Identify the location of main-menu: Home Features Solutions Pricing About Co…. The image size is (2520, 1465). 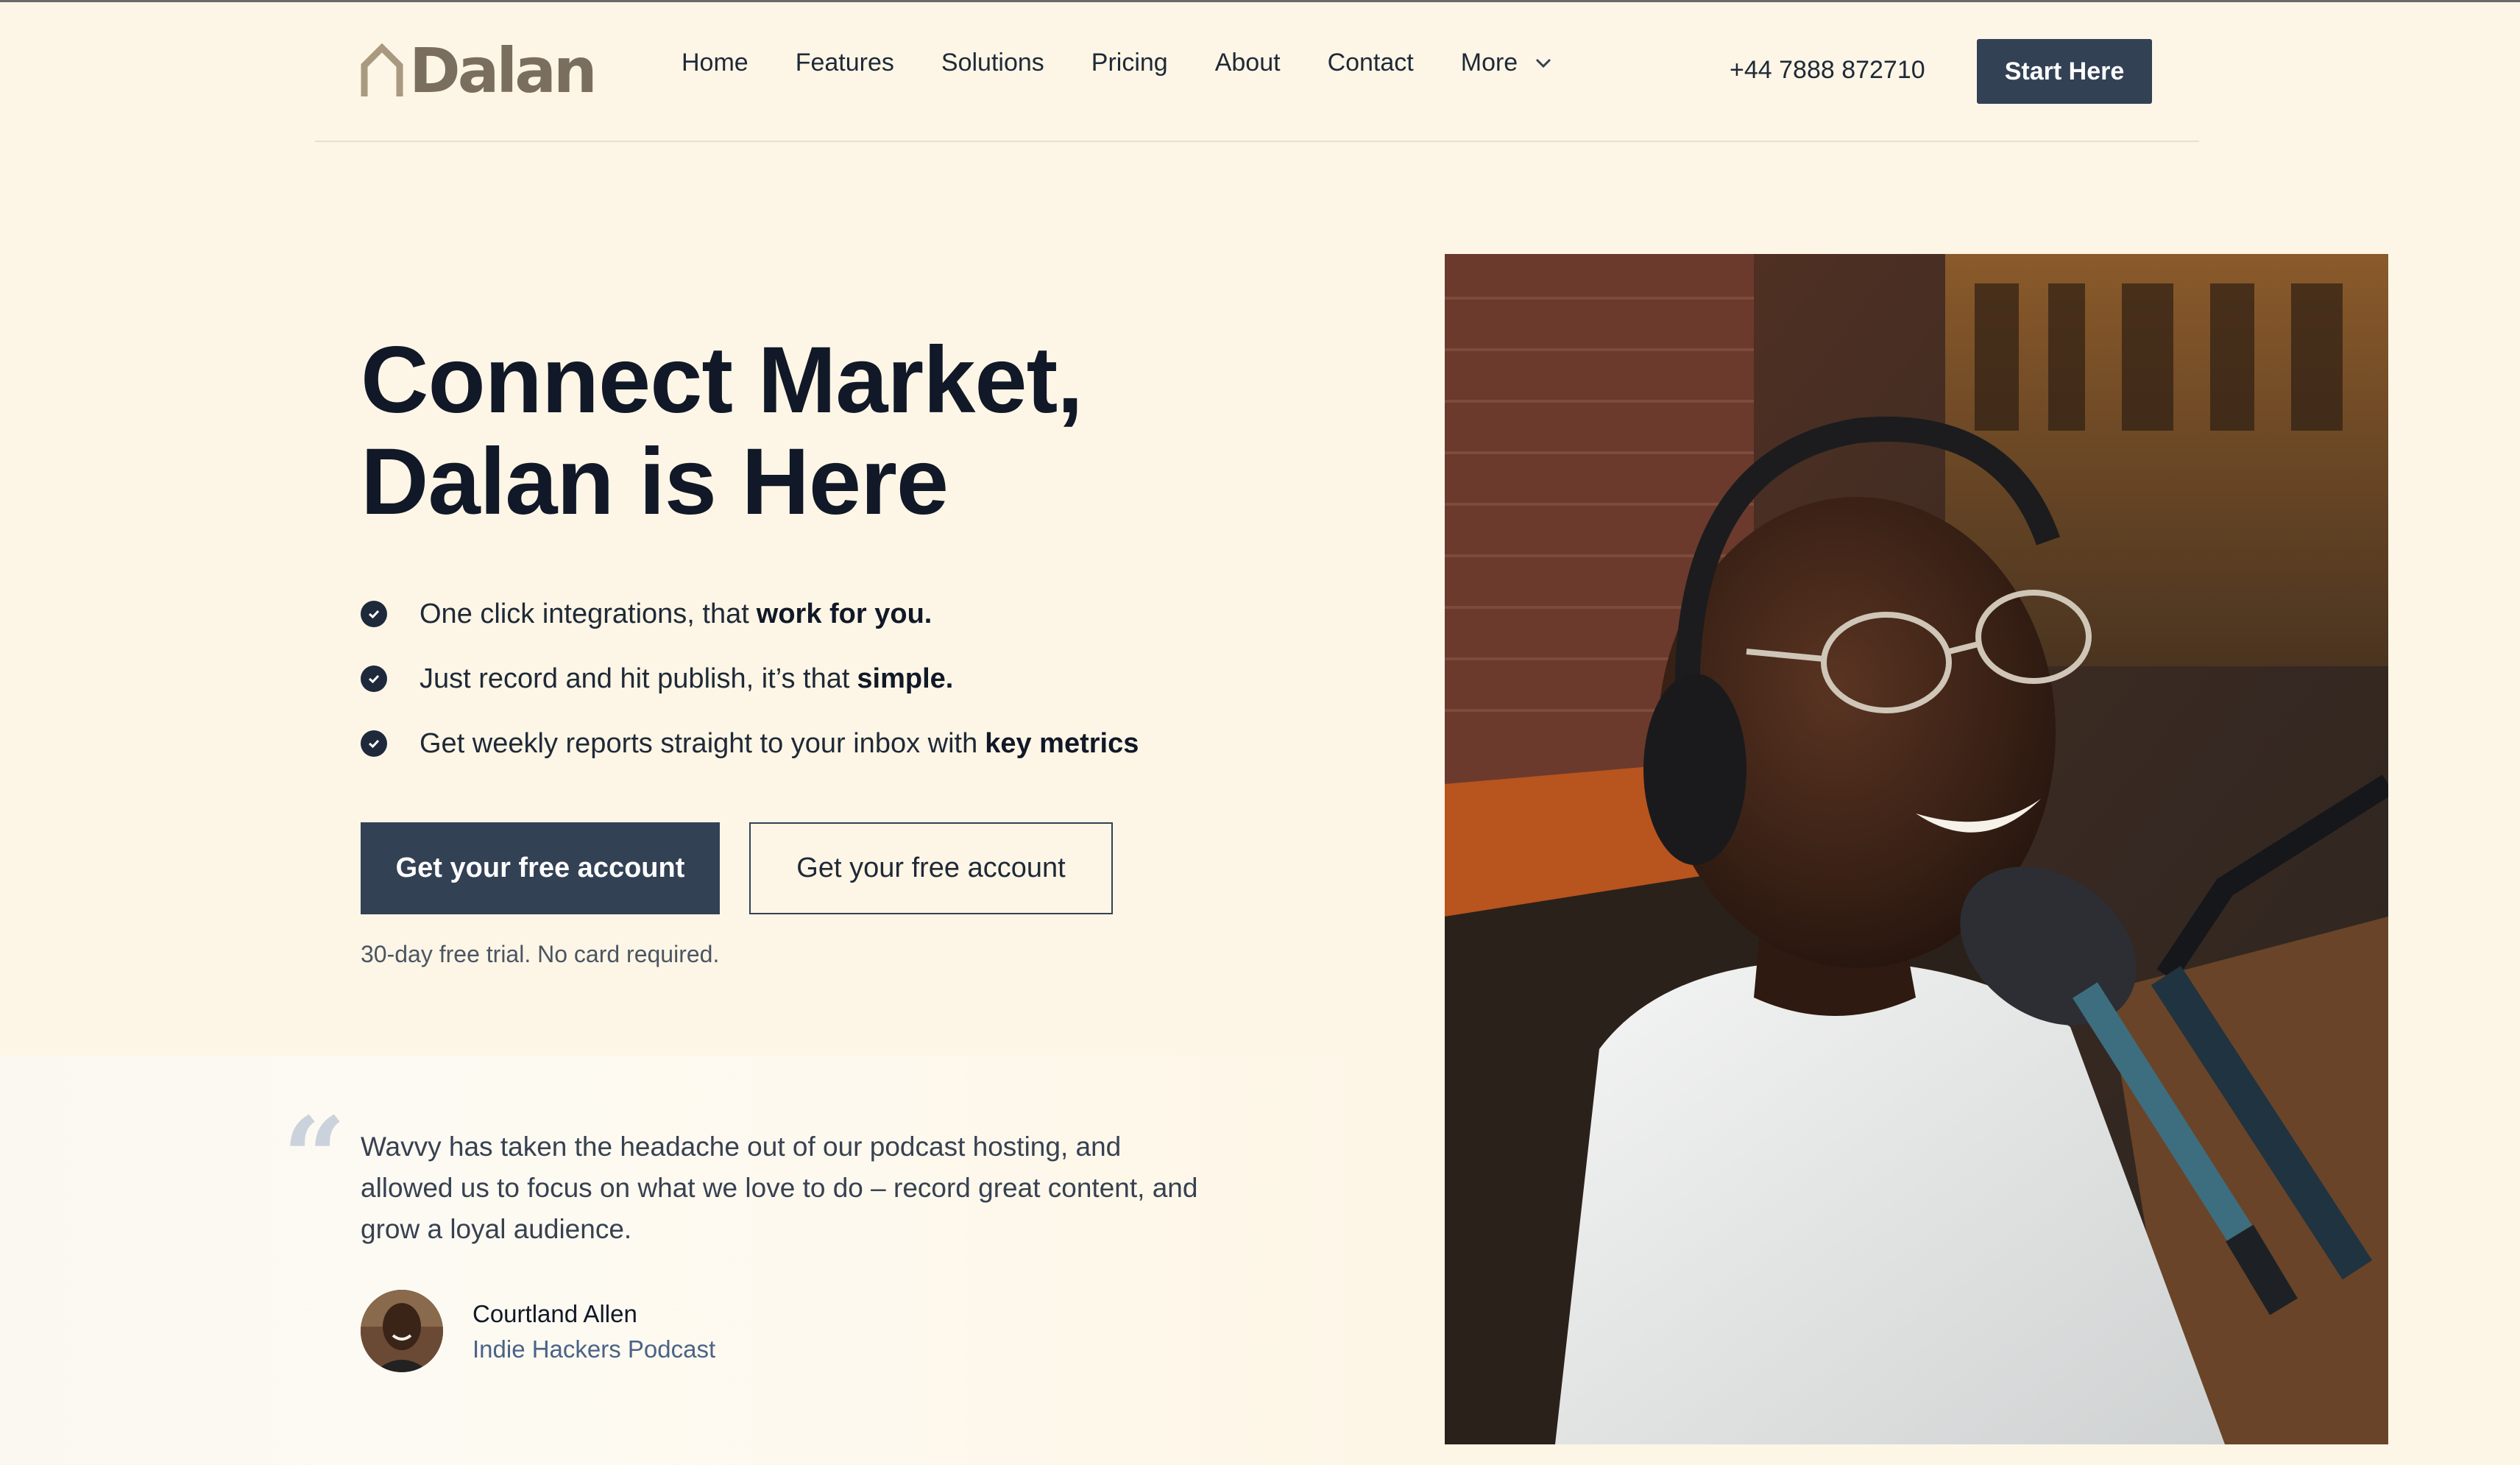
(1117, 63).